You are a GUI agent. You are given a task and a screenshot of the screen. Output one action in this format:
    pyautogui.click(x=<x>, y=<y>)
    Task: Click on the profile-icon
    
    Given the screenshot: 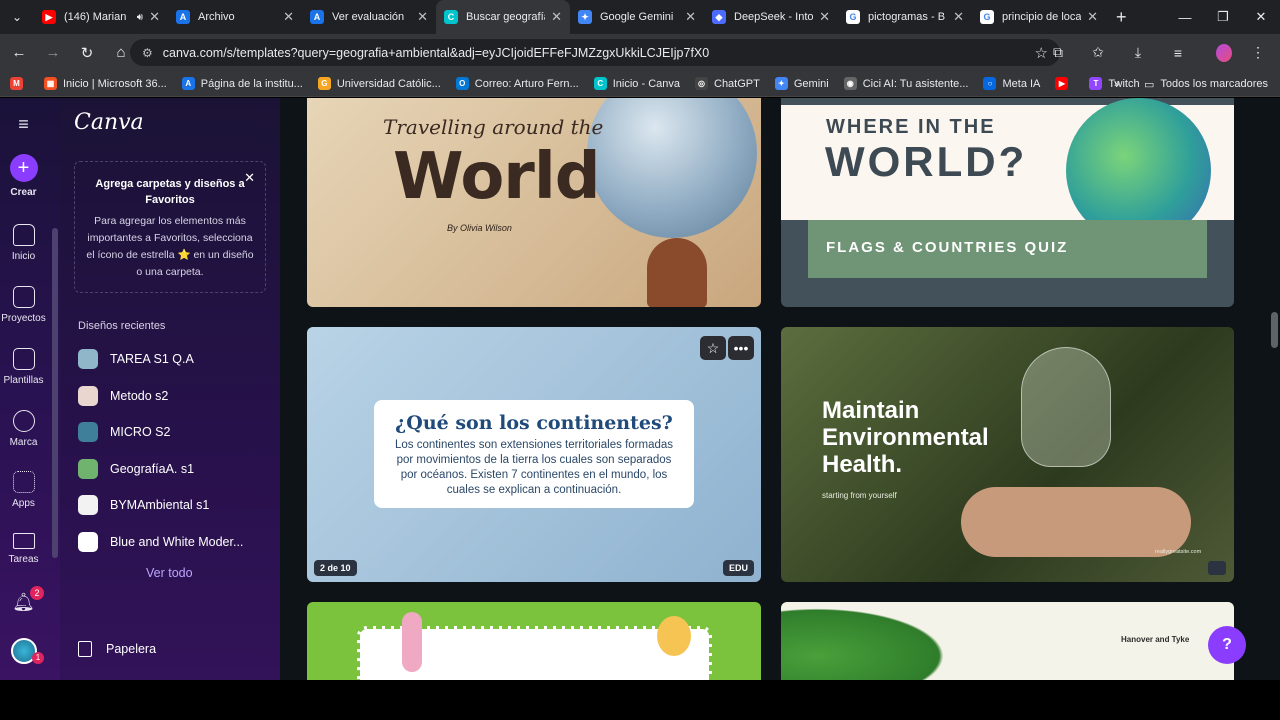 What is the action you would take?
    pyautogui.click(x=1218, y=52)
    